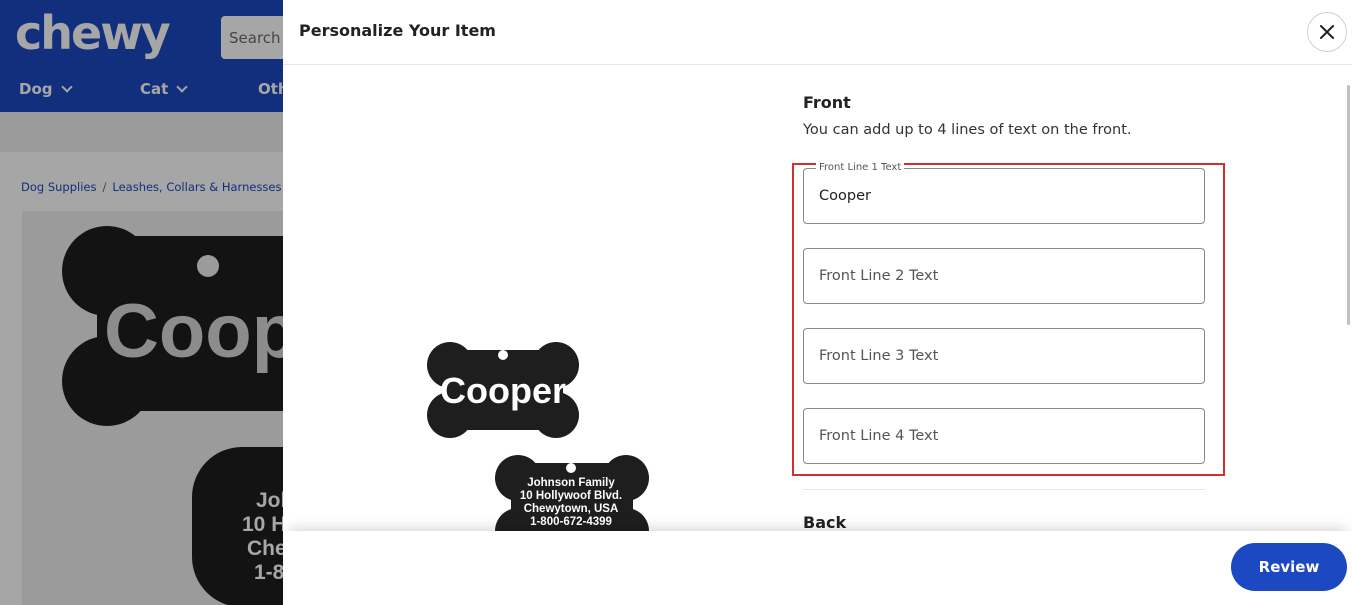 The image size is (1352, 605). I want to click on front-line-4-field, so click(1004, 436).